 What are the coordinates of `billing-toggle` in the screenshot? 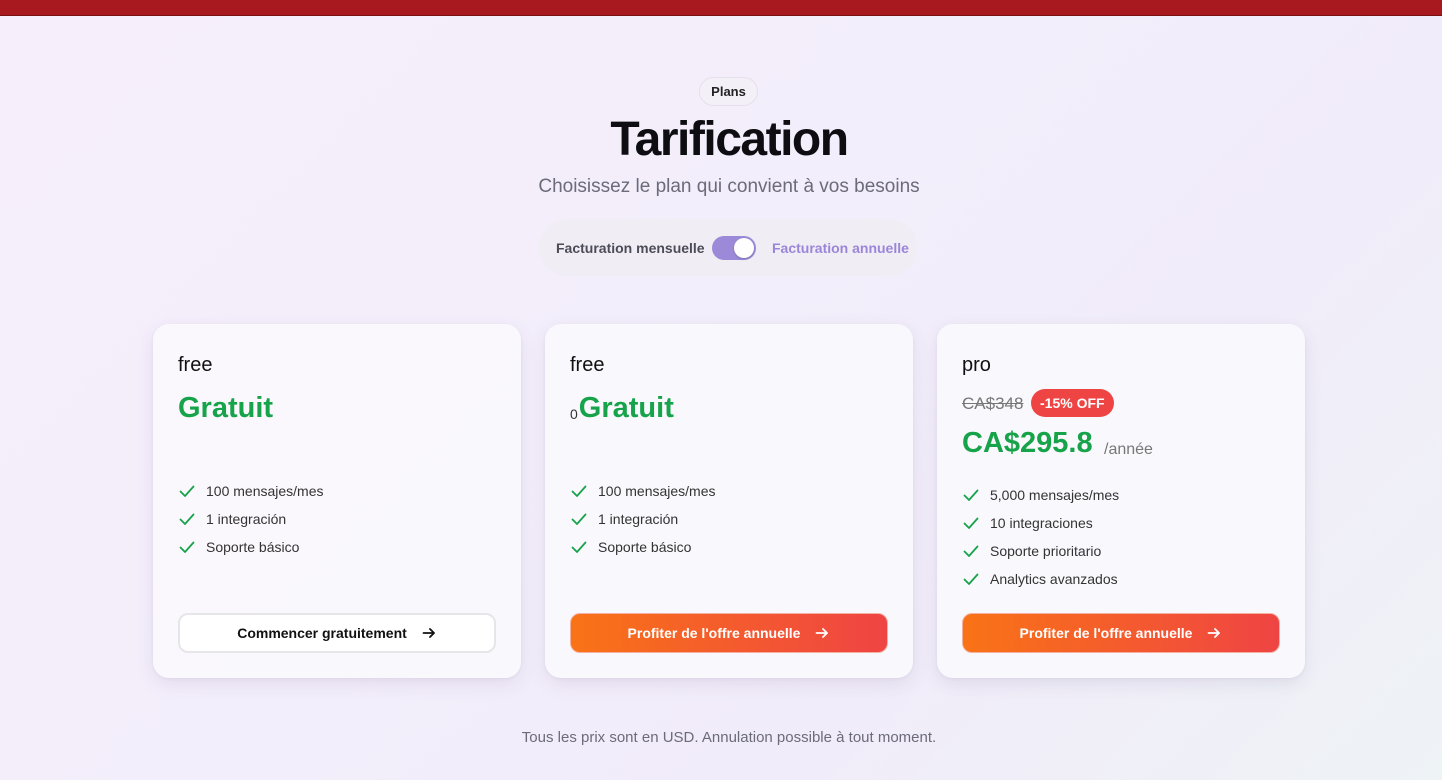 It's located at (734, 248).